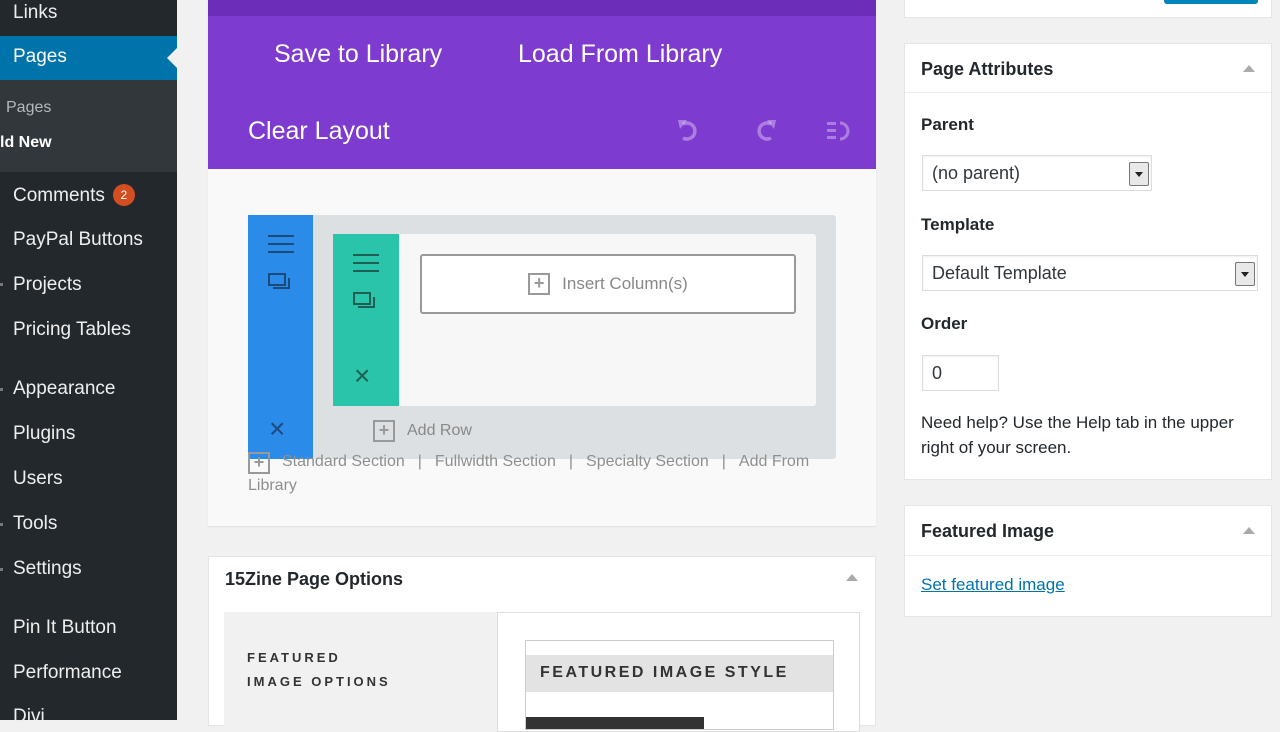 Image resolution: width=1280 pixels, height=732 pixels. I want to click on section-delete-icon: ×, so click(277, 429).